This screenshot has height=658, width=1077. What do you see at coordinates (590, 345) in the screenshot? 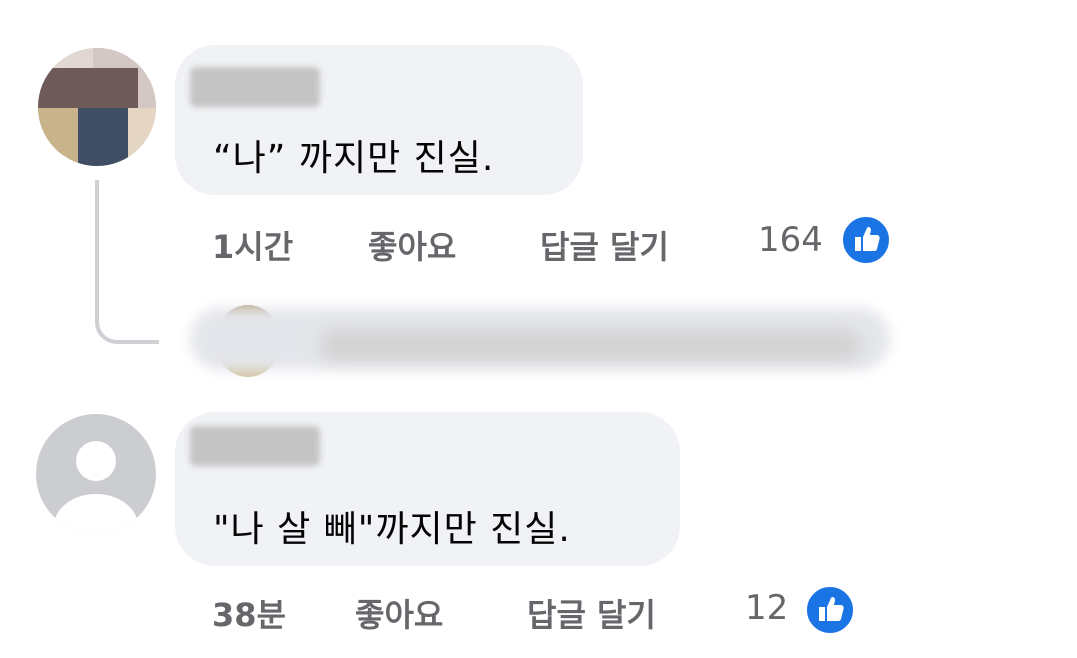
I see `reply-preview-smudge` at bounding box center [590, 345].